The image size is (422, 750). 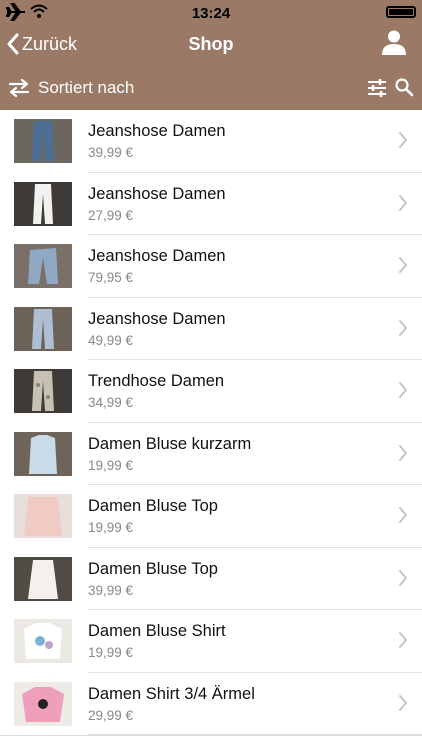 I want to click on toolbar: Sortiert nach, so click(x=211, y=88).